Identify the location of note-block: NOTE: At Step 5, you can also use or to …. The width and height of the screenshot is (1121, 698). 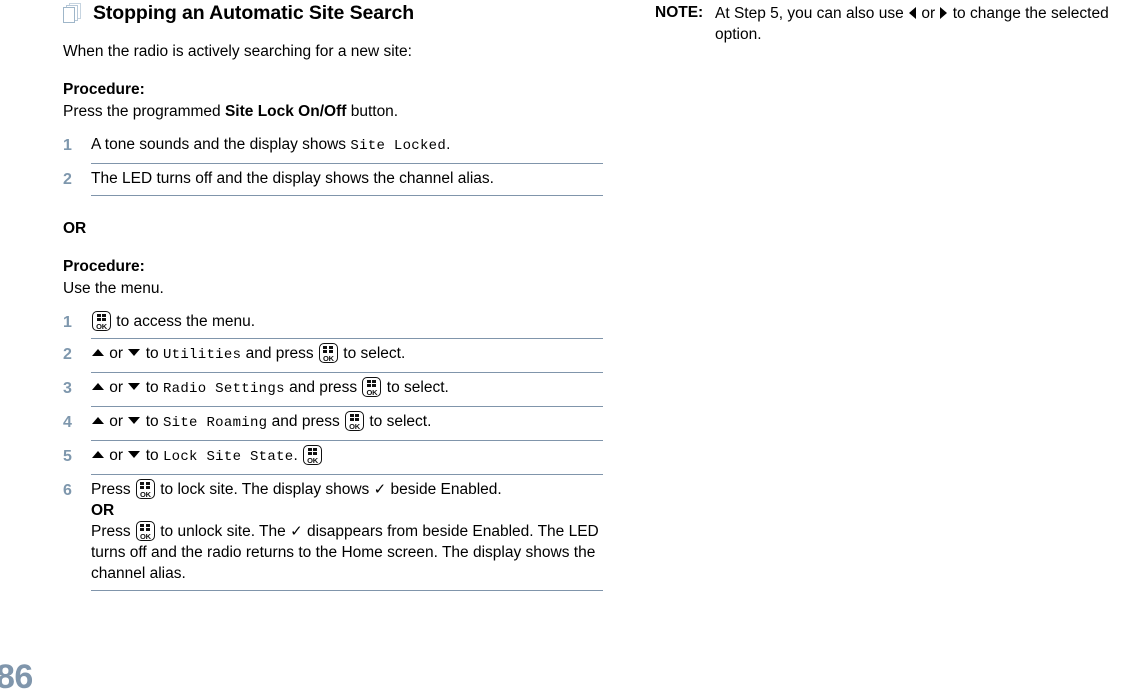
(885, 22).